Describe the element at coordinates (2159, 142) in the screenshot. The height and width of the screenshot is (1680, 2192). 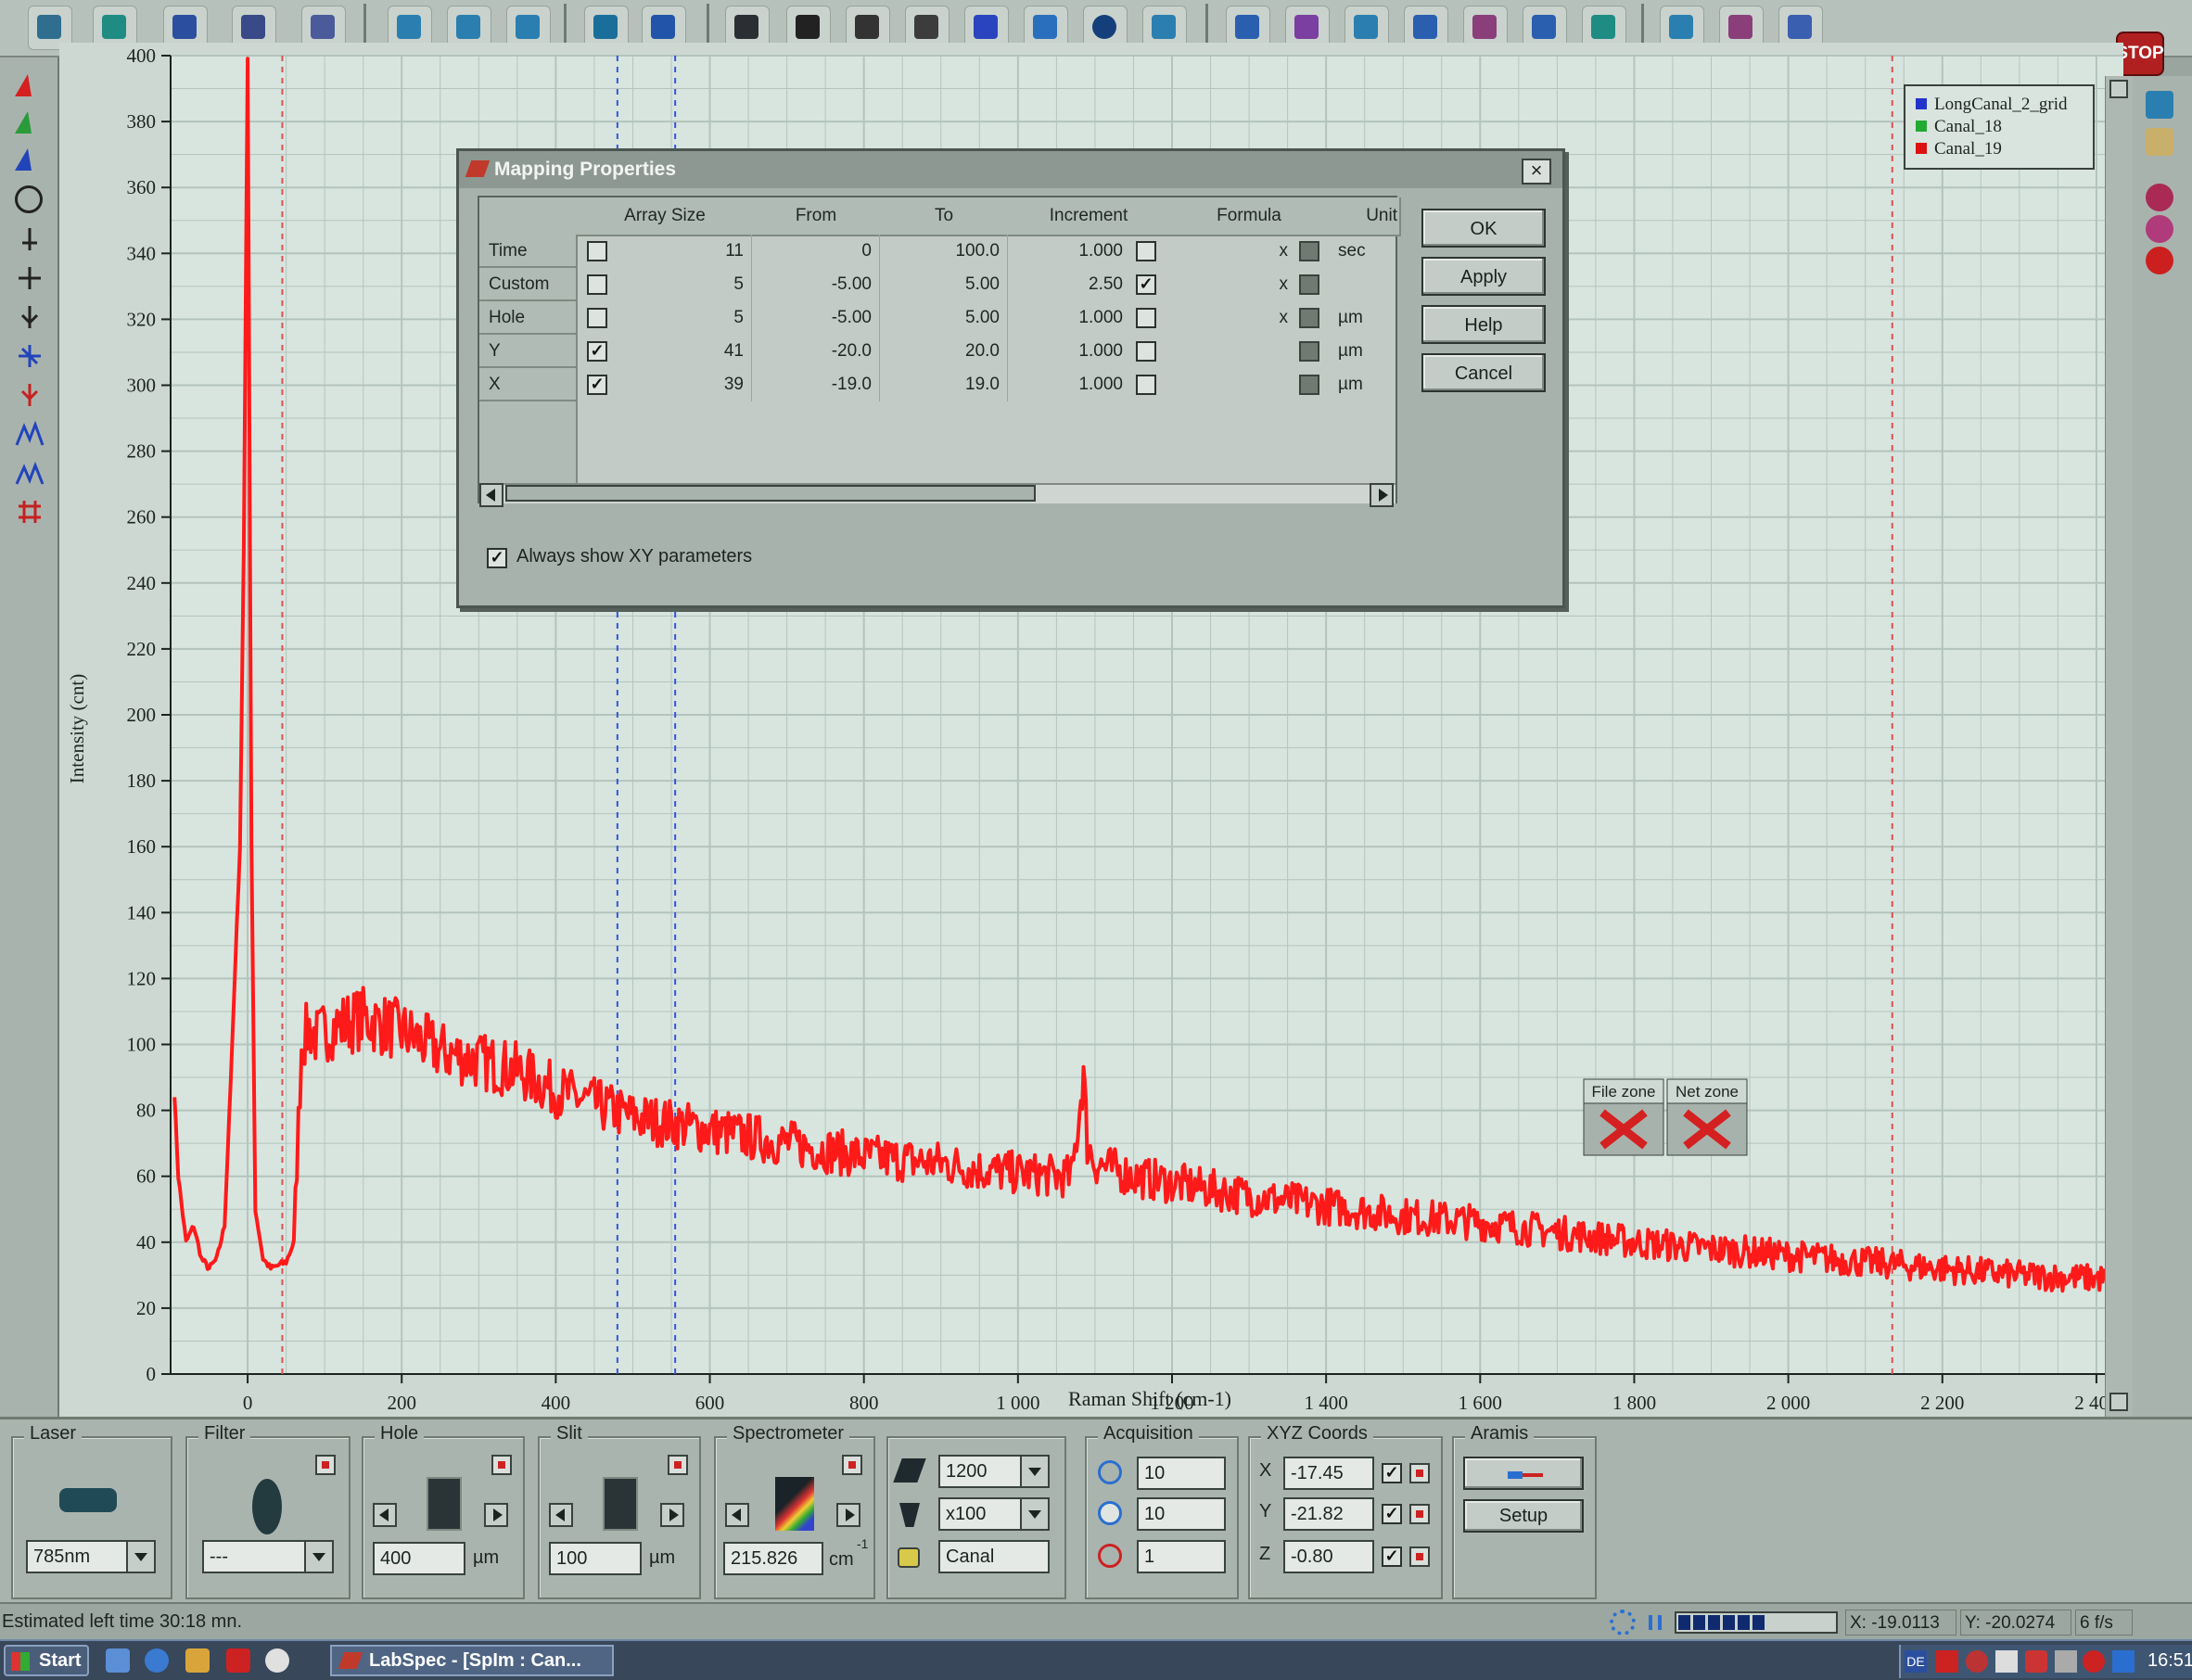
I see `yellow-panel-icon` at that location.